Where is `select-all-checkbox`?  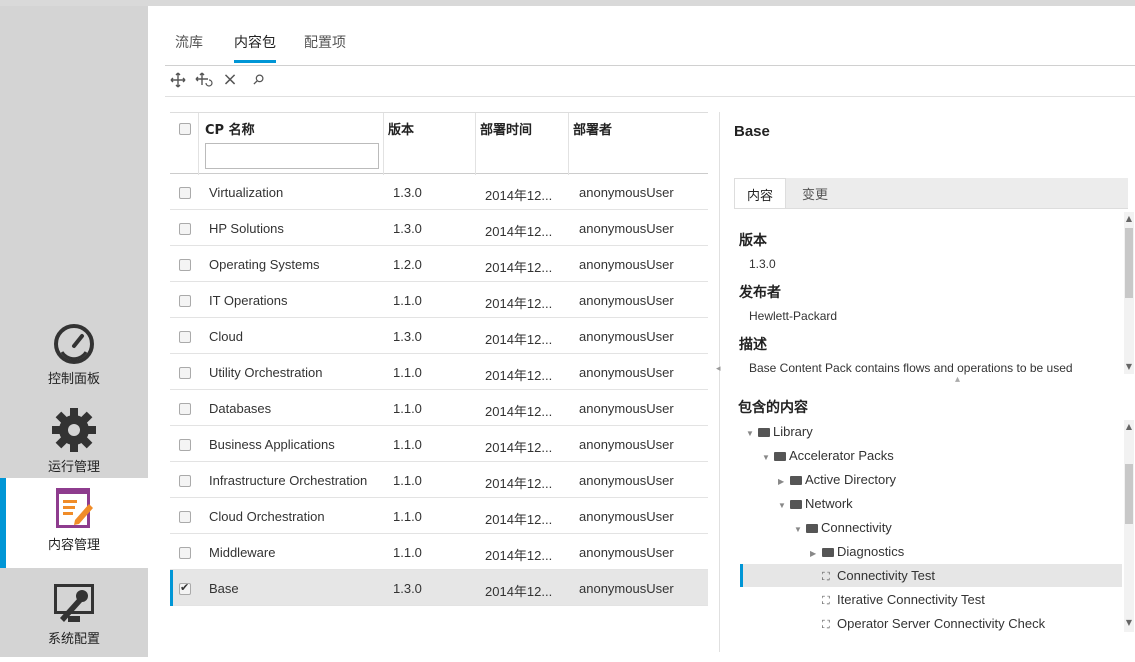 select-all-checkbox is located at coordinates (185, 129).